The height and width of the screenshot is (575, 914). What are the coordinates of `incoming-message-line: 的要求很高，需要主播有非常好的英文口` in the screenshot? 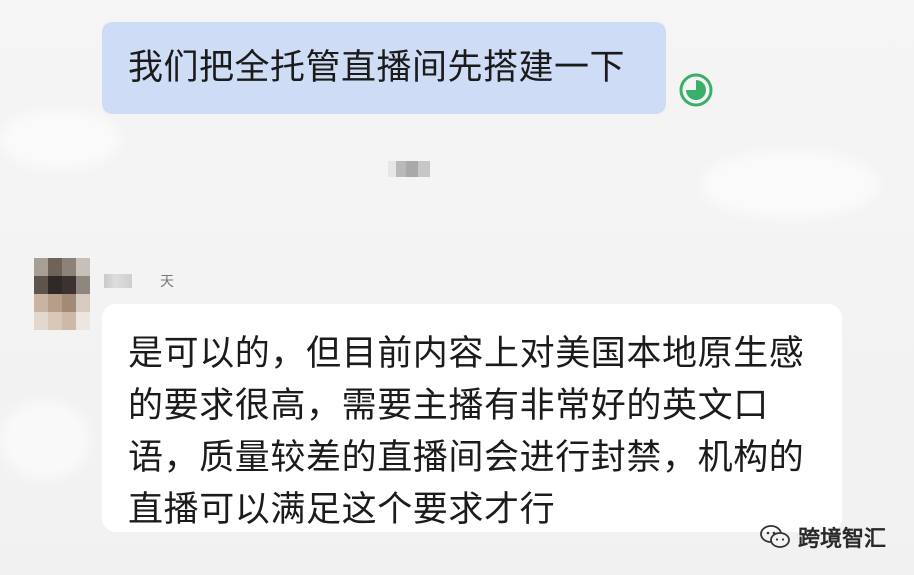 It's located at (448, 406).